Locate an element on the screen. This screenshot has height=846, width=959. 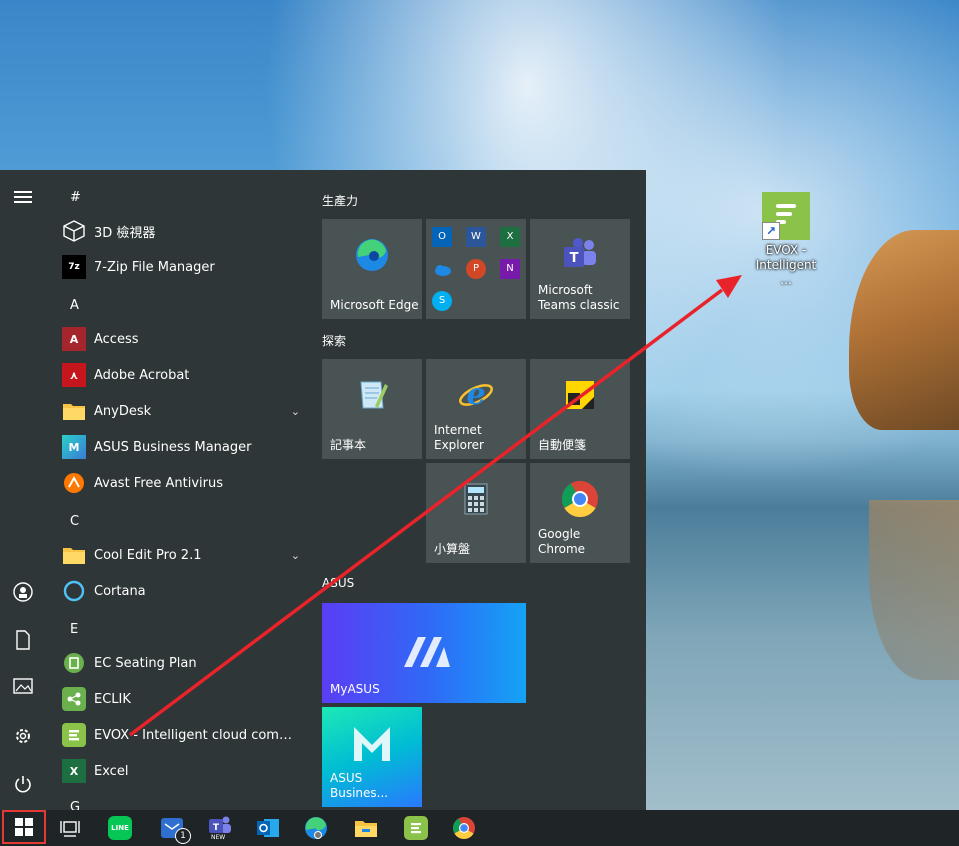
settings-icon is located at coordinates (23, 737).